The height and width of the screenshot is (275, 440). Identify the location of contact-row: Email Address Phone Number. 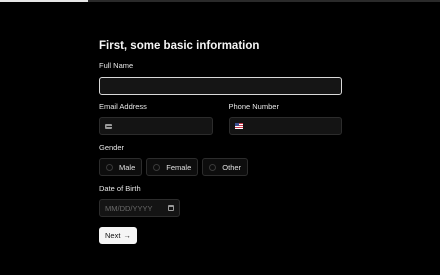
(220, 118).